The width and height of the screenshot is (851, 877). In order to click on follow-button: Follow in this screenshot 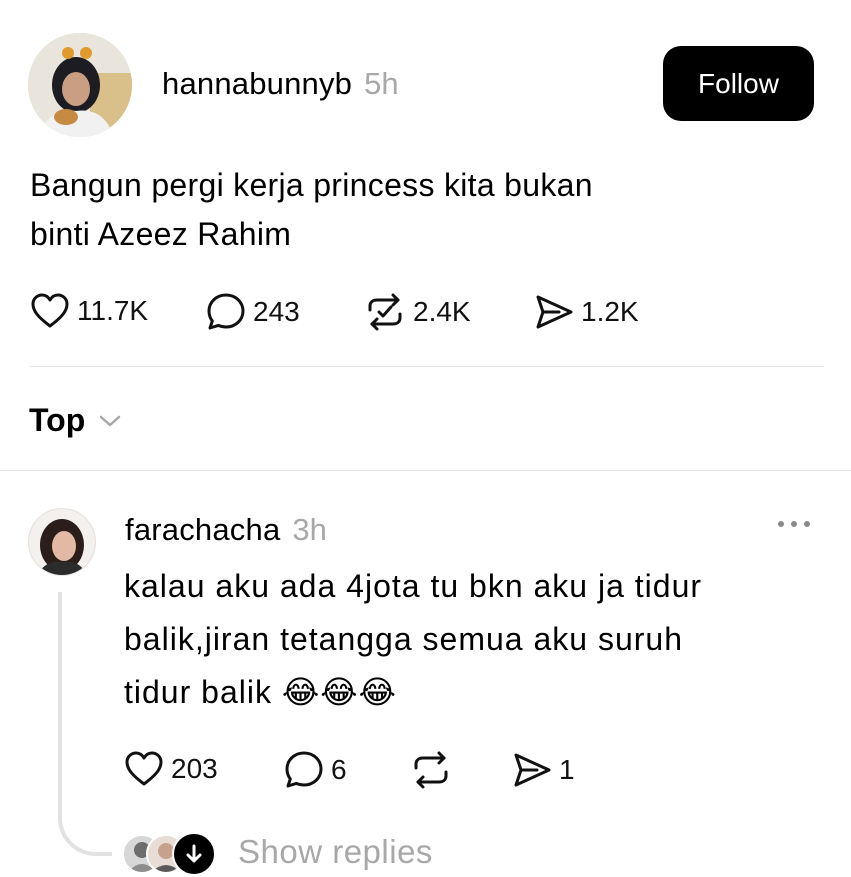, I will do `click(738, 83)`.